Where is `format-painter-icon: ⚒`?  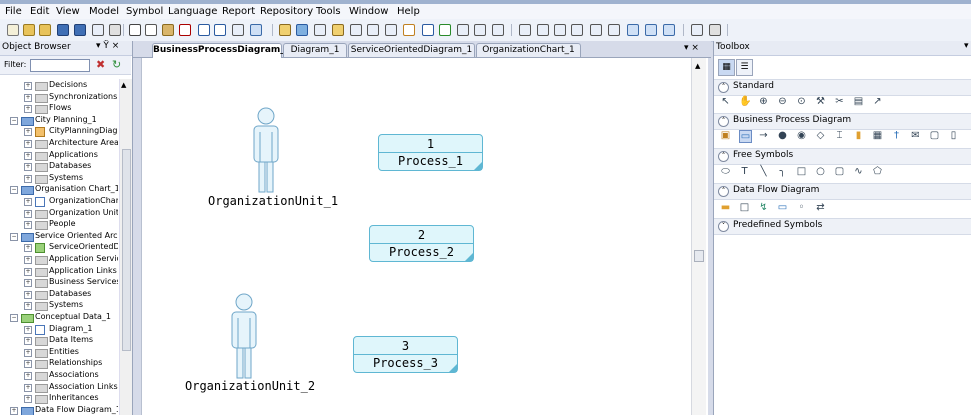
format-painter-icon: ⚒ is located at coordinates (820, 101).